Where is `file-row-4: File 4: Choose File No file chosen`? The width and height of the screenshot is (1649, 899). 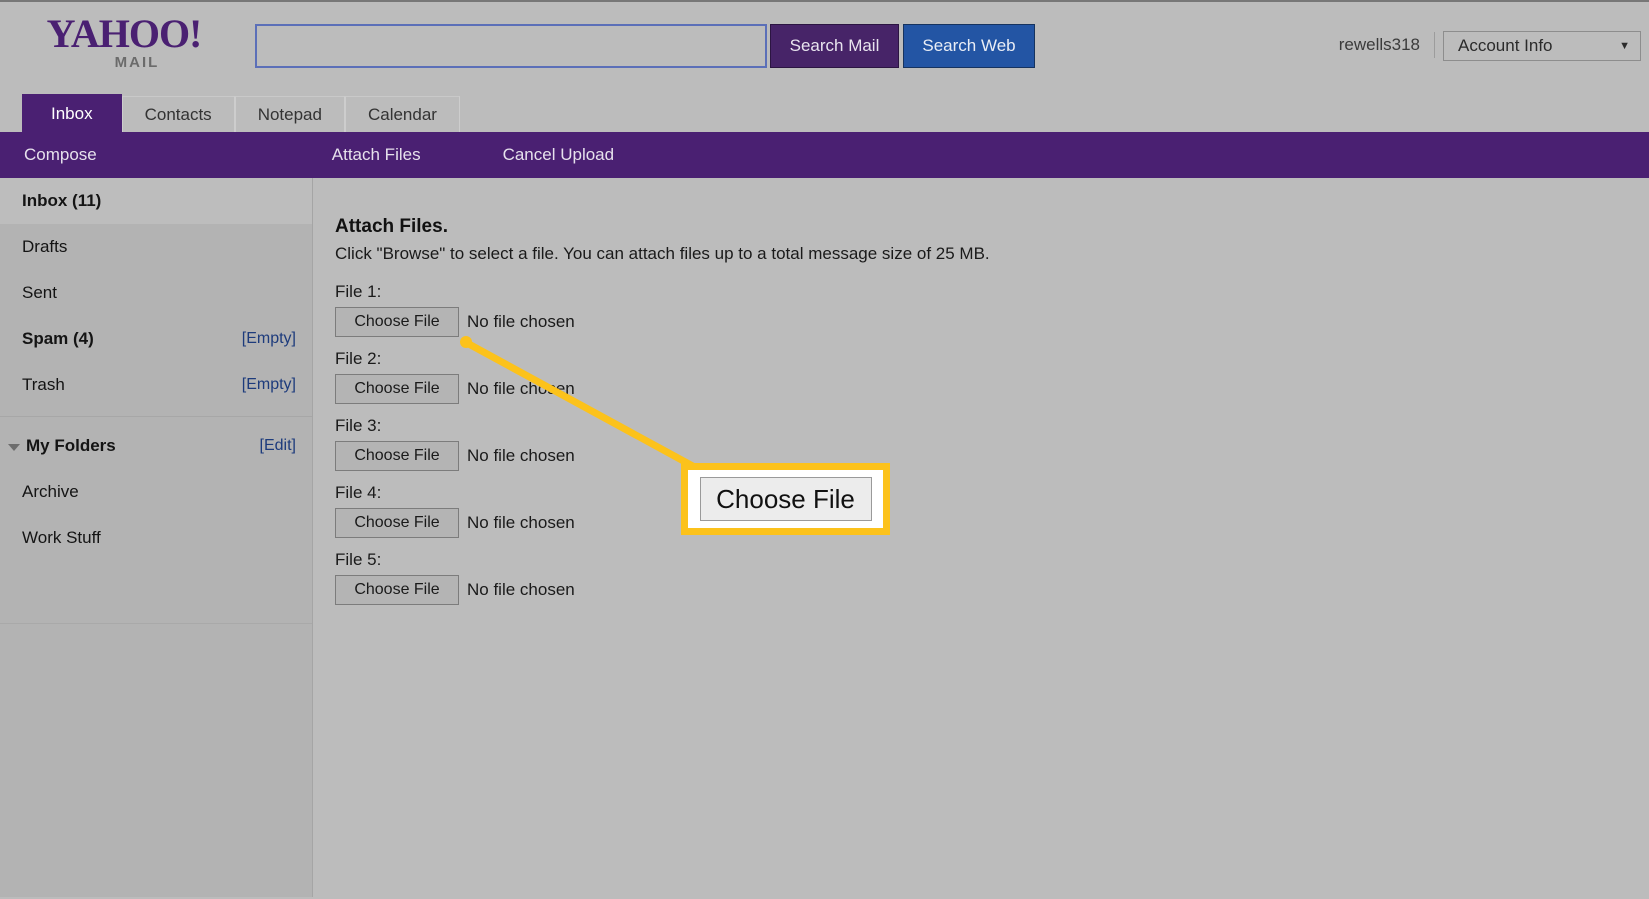
file-row-4: File 4: Choose File No file chosen is located at coordinates (992, 510).